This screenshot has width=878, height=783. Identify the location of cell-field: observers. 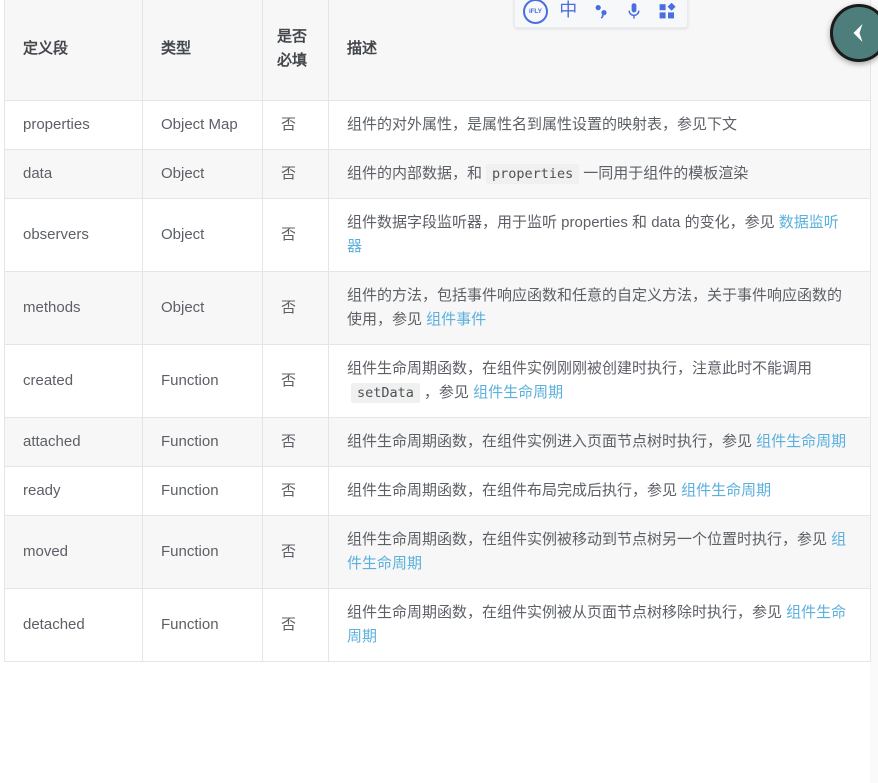
(73, 235).